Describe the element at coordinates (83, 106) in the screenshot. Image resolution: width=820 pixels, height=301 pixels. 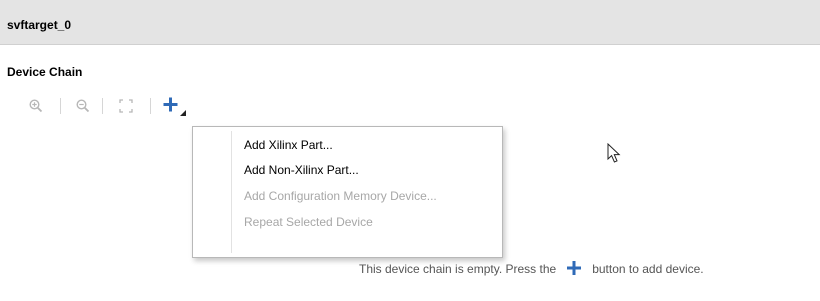
I see `zoom-out-icon` at that location.